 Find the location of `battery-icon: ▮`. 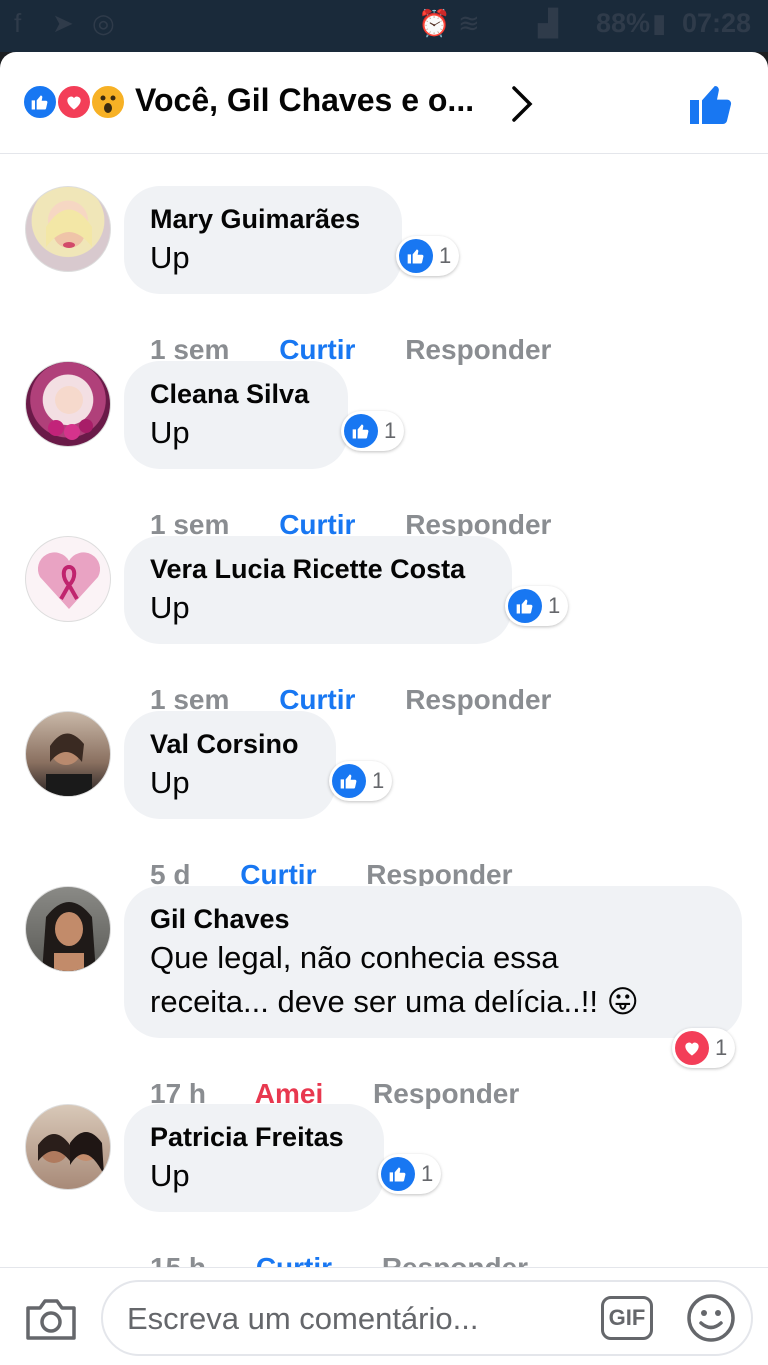

battery-icon: ▮ is located at coordinates (659, 23).